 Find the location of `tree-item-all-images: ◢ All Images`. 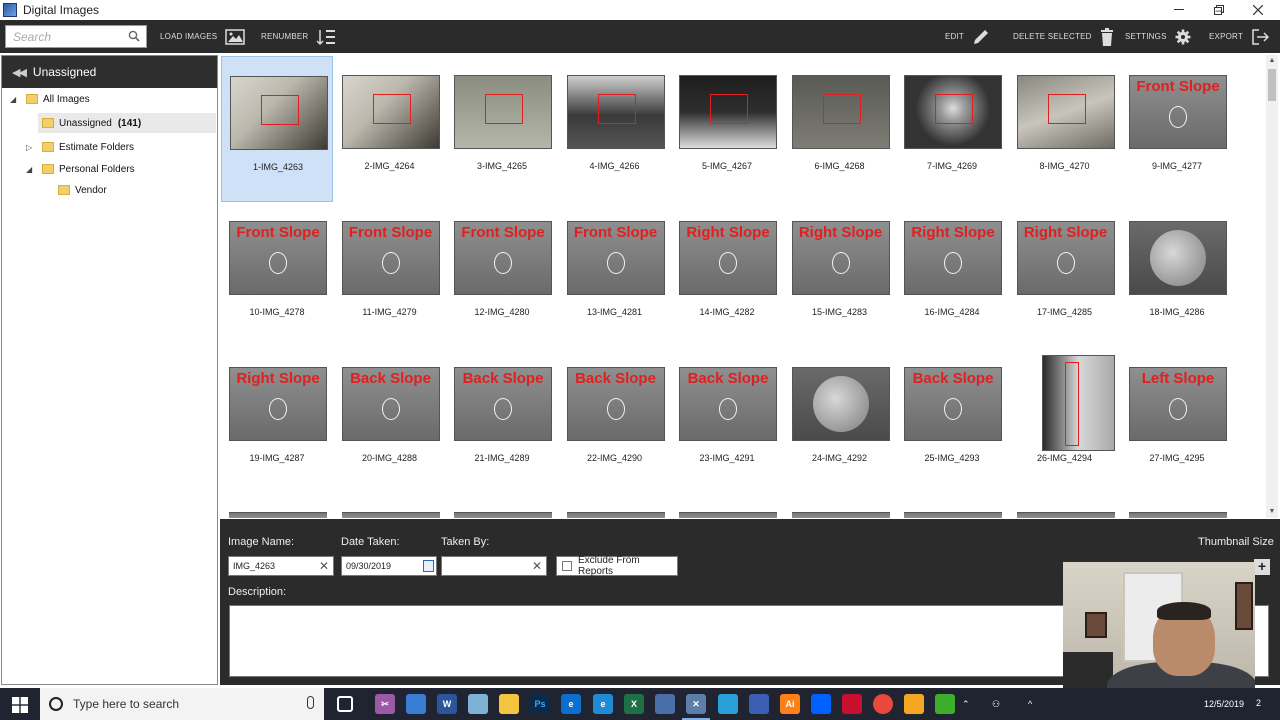

tree-item-all-images: ◢ All Images is located at coordinates (50, 99).